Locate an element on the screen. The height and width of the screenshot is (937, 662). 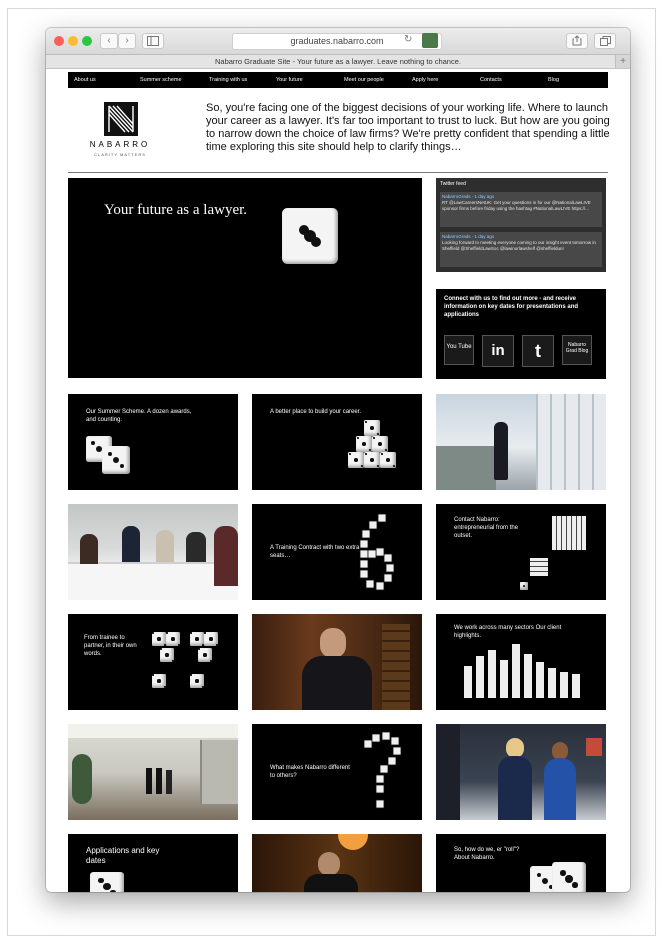
close-window-button is located at coordinates (59, 41).